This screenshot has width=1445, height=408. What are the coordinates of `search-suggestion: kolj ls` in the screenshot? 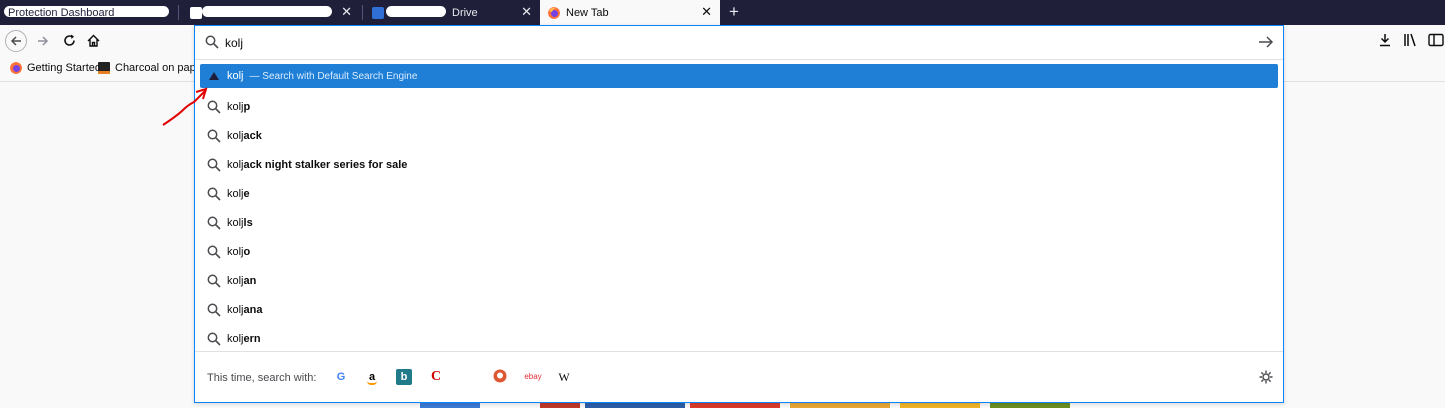 It's located at (739, 222).